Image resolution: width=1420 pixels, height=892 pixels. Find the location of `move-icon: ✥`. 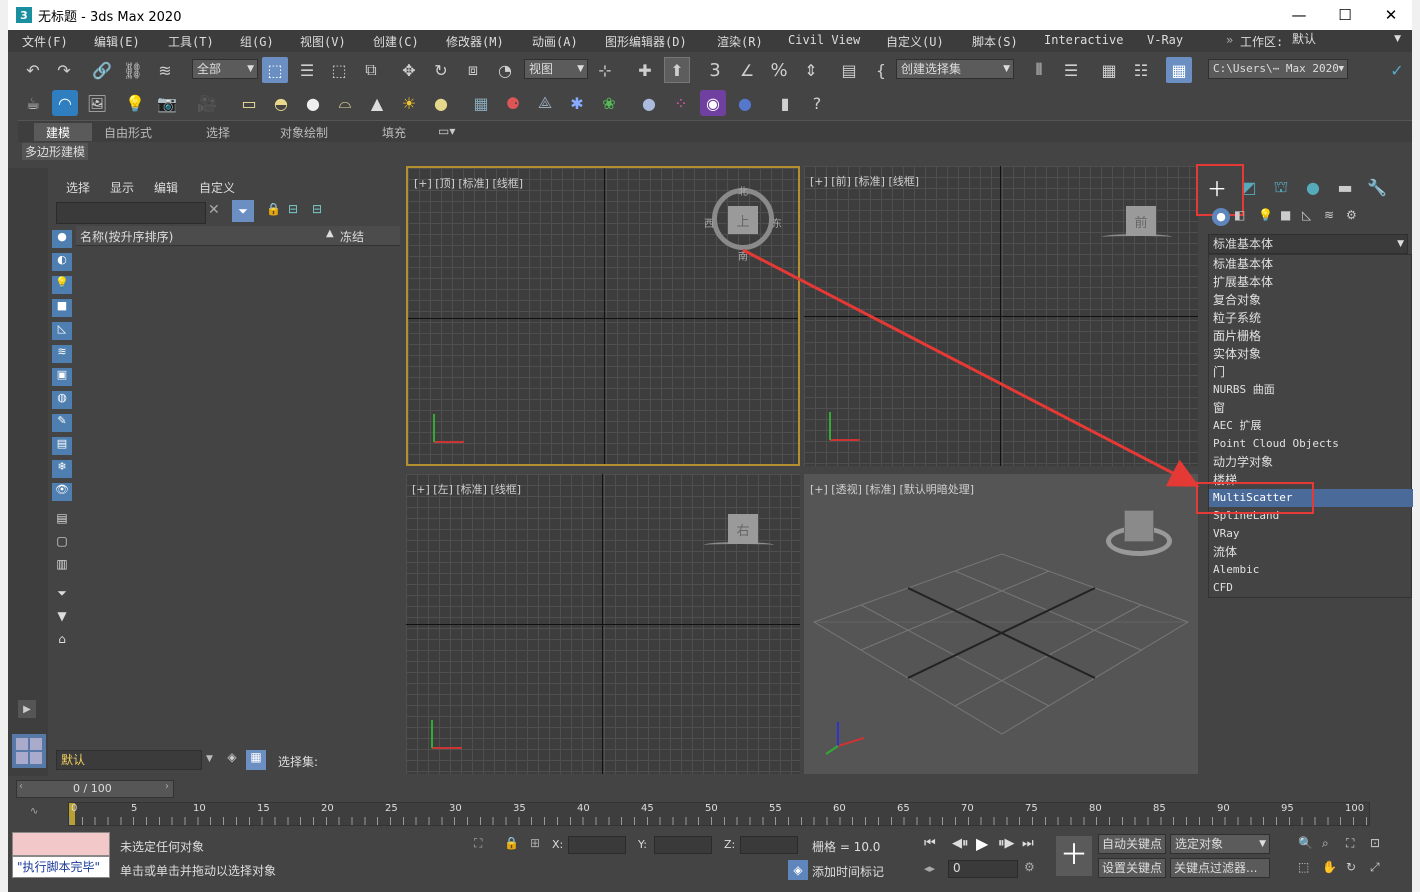

move-icon: ✥ is located at coordinates (409, 70).